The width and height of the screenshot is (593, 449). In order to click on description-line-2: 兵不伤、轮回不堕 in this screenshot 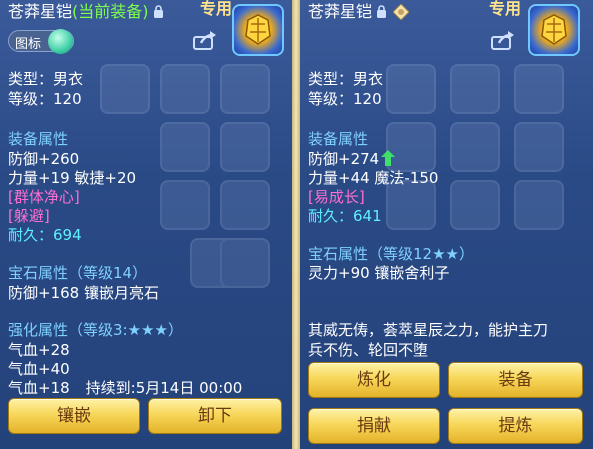, I will do `click(368, 350)`.